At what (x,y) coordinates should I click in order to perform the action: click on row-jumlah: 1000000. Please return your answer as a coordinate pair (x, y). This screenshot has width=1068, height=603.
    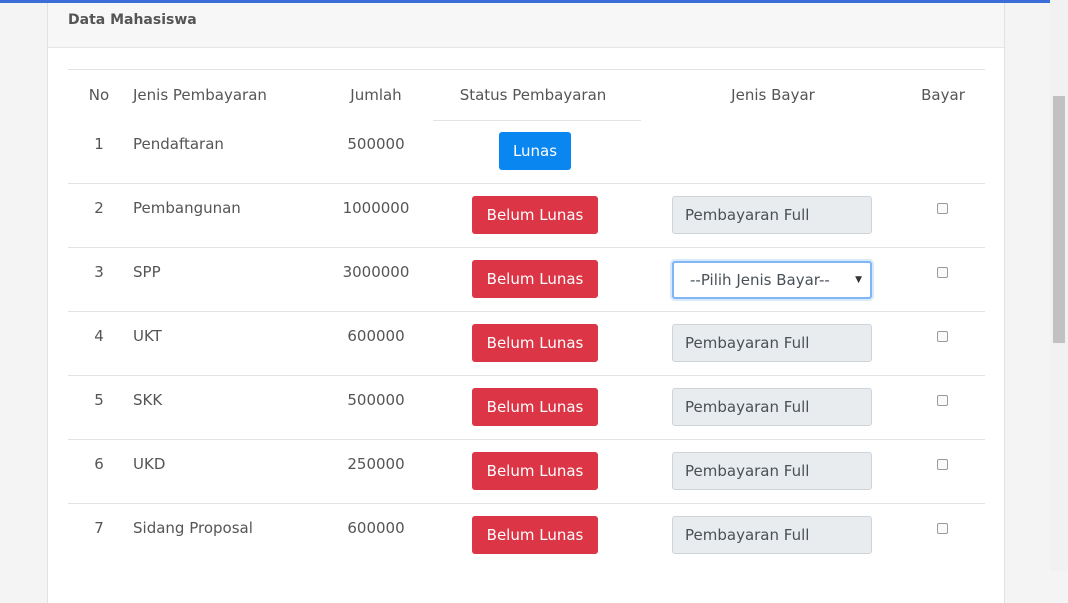
    Looking at the image, I should click on (376, 208).